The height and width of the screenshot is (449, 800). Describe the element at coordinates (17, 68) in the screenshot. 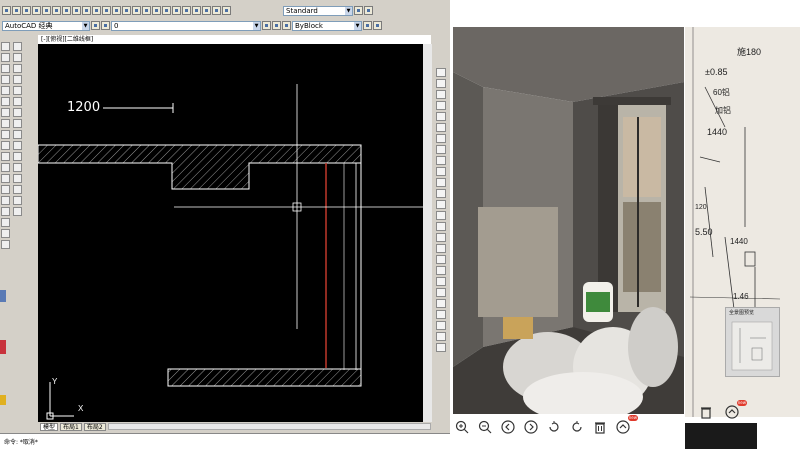

I see `mirror-icon` at that location.